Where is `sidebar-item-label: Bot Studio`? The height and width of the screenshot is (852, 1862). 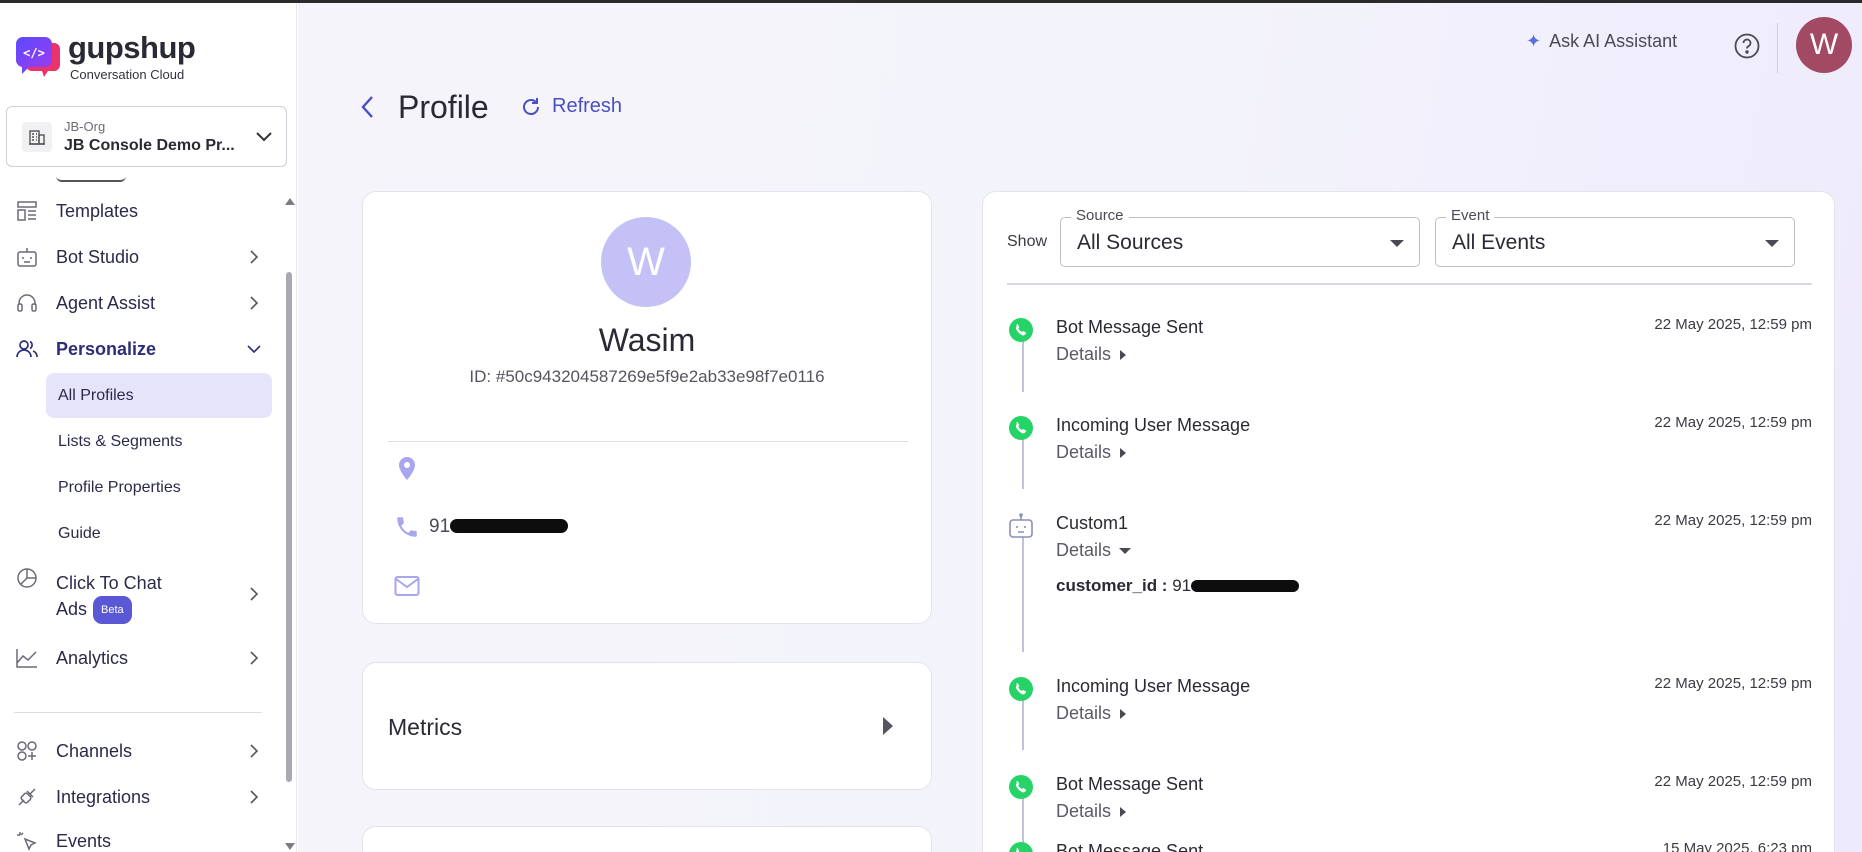 sidebar-item-label: Bot Studio is located at coordinates (98, 256).